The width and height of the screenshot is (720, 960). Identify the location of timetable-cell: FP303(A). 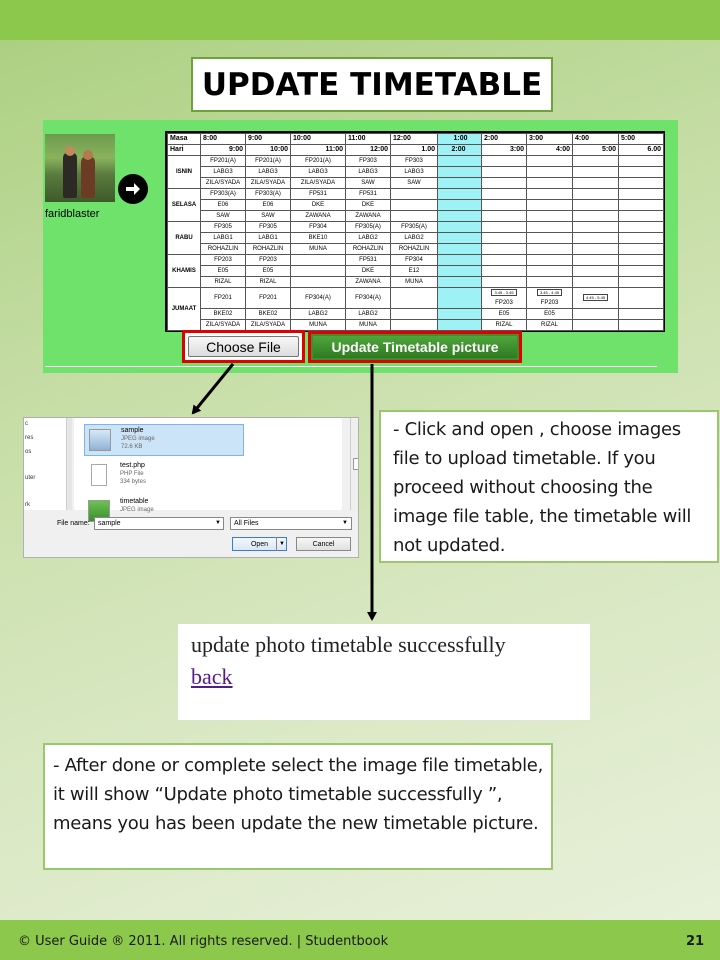
(268, 194).